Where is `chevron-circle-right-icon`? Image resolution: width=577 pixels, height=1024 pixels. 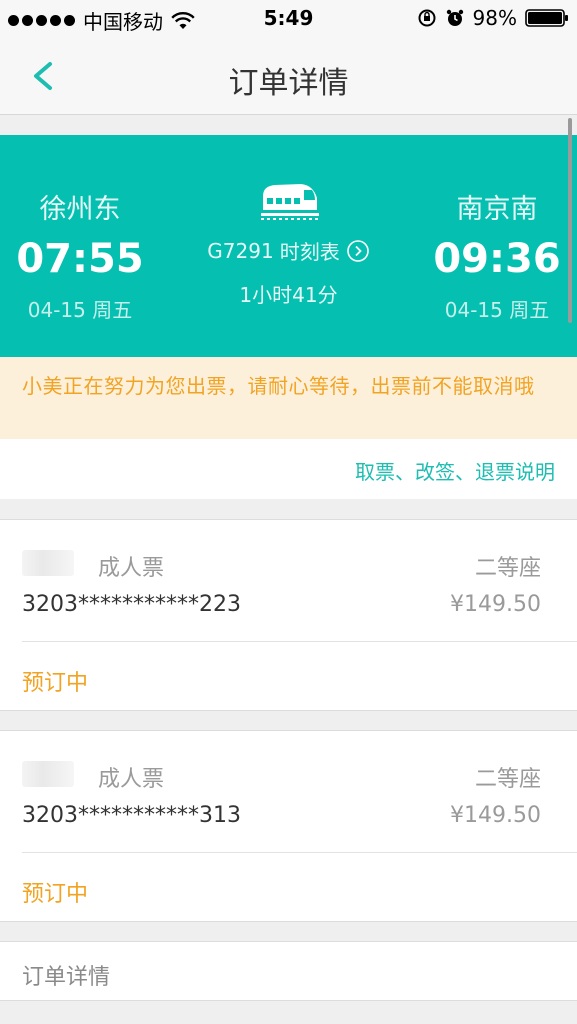 chevron-circle-right-icon is located at coordinates (357, 250).